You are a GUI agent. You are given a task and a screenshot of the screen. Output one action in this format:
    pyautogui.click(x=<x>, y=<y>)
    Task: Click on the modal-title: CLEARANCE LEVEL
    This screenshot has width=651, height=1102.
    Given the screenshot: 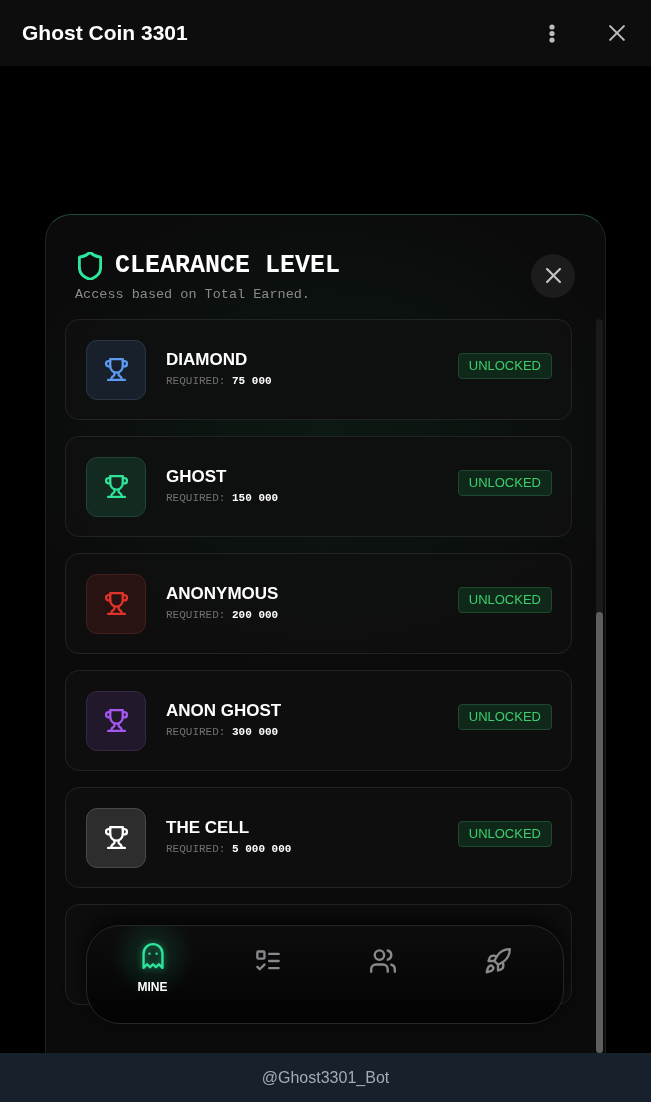 What is the action you would take?
    pyautogui.click(x=228, y=266)
    